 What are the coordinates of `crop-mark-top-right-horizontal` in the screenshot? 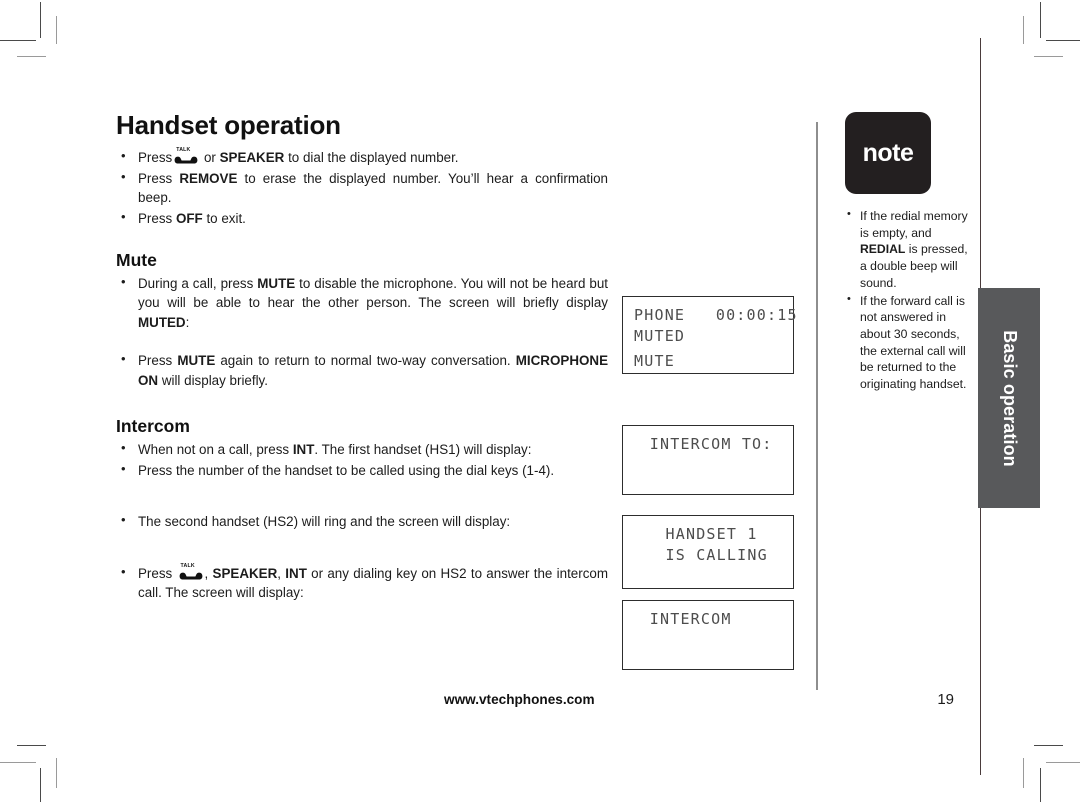 It's located at (1063, 40).